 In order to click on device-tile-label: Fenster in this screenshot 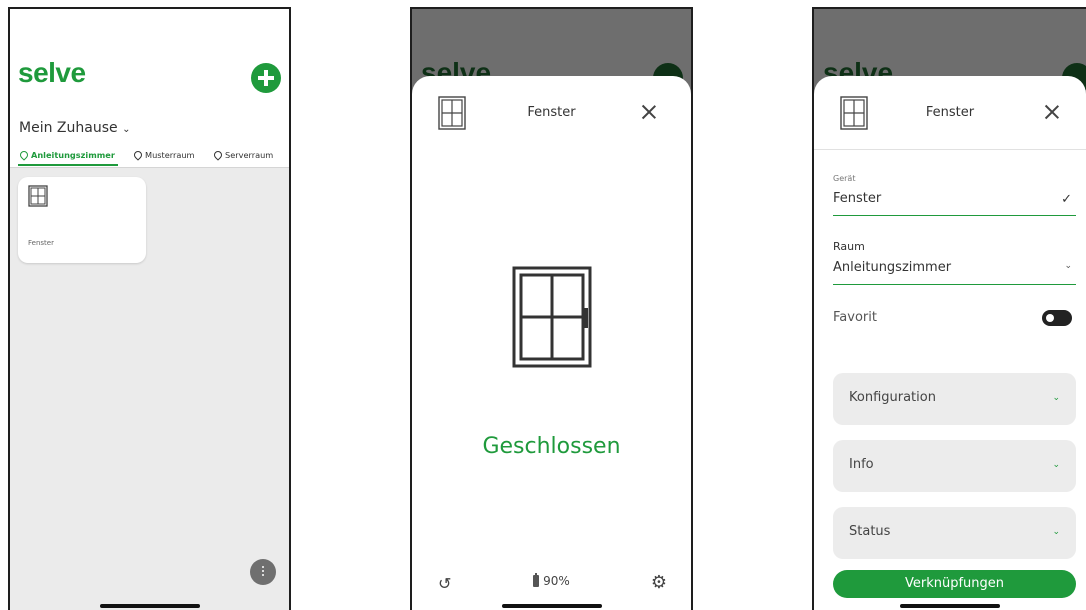, I will do `click(41, 243)`.